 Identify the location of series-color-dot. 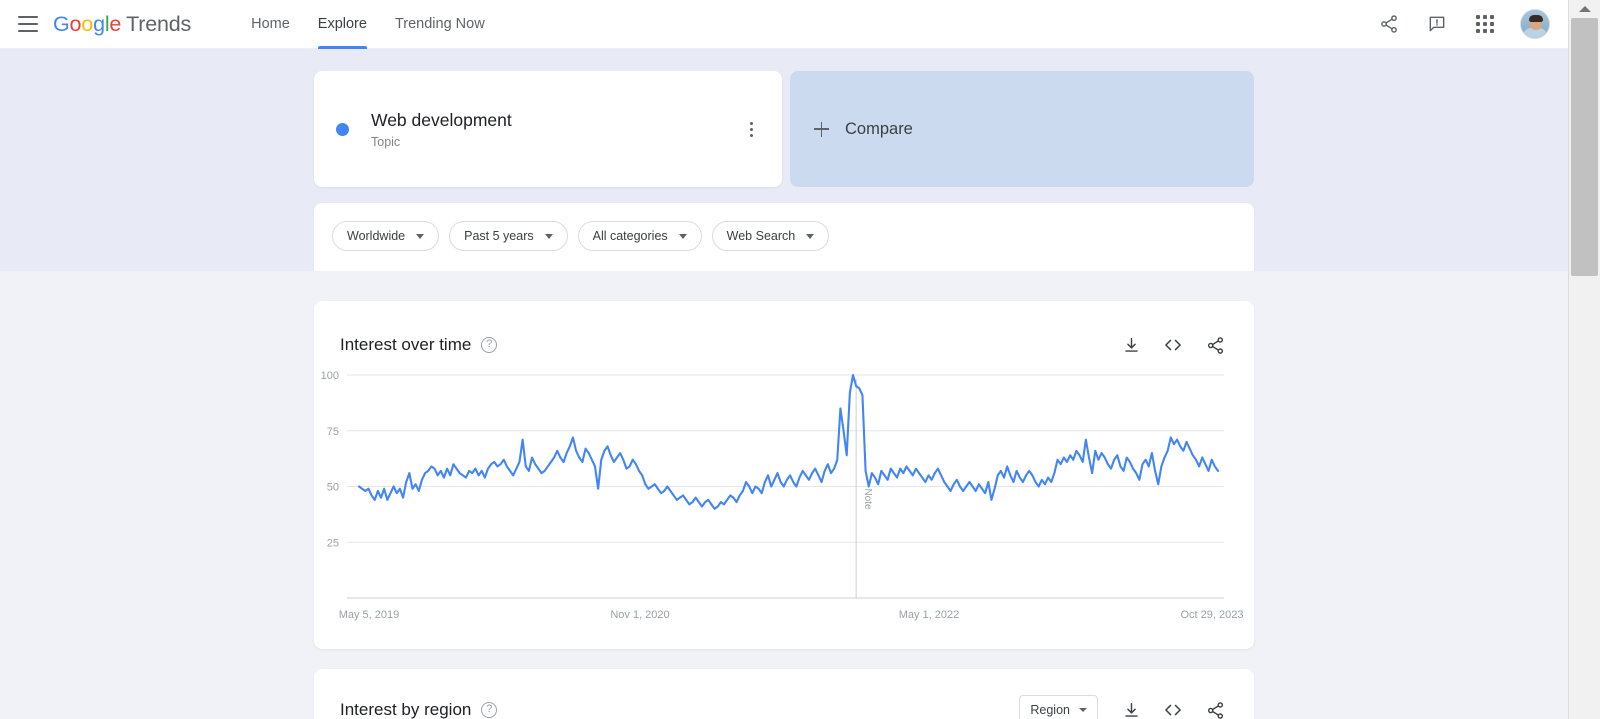
(342, 129).